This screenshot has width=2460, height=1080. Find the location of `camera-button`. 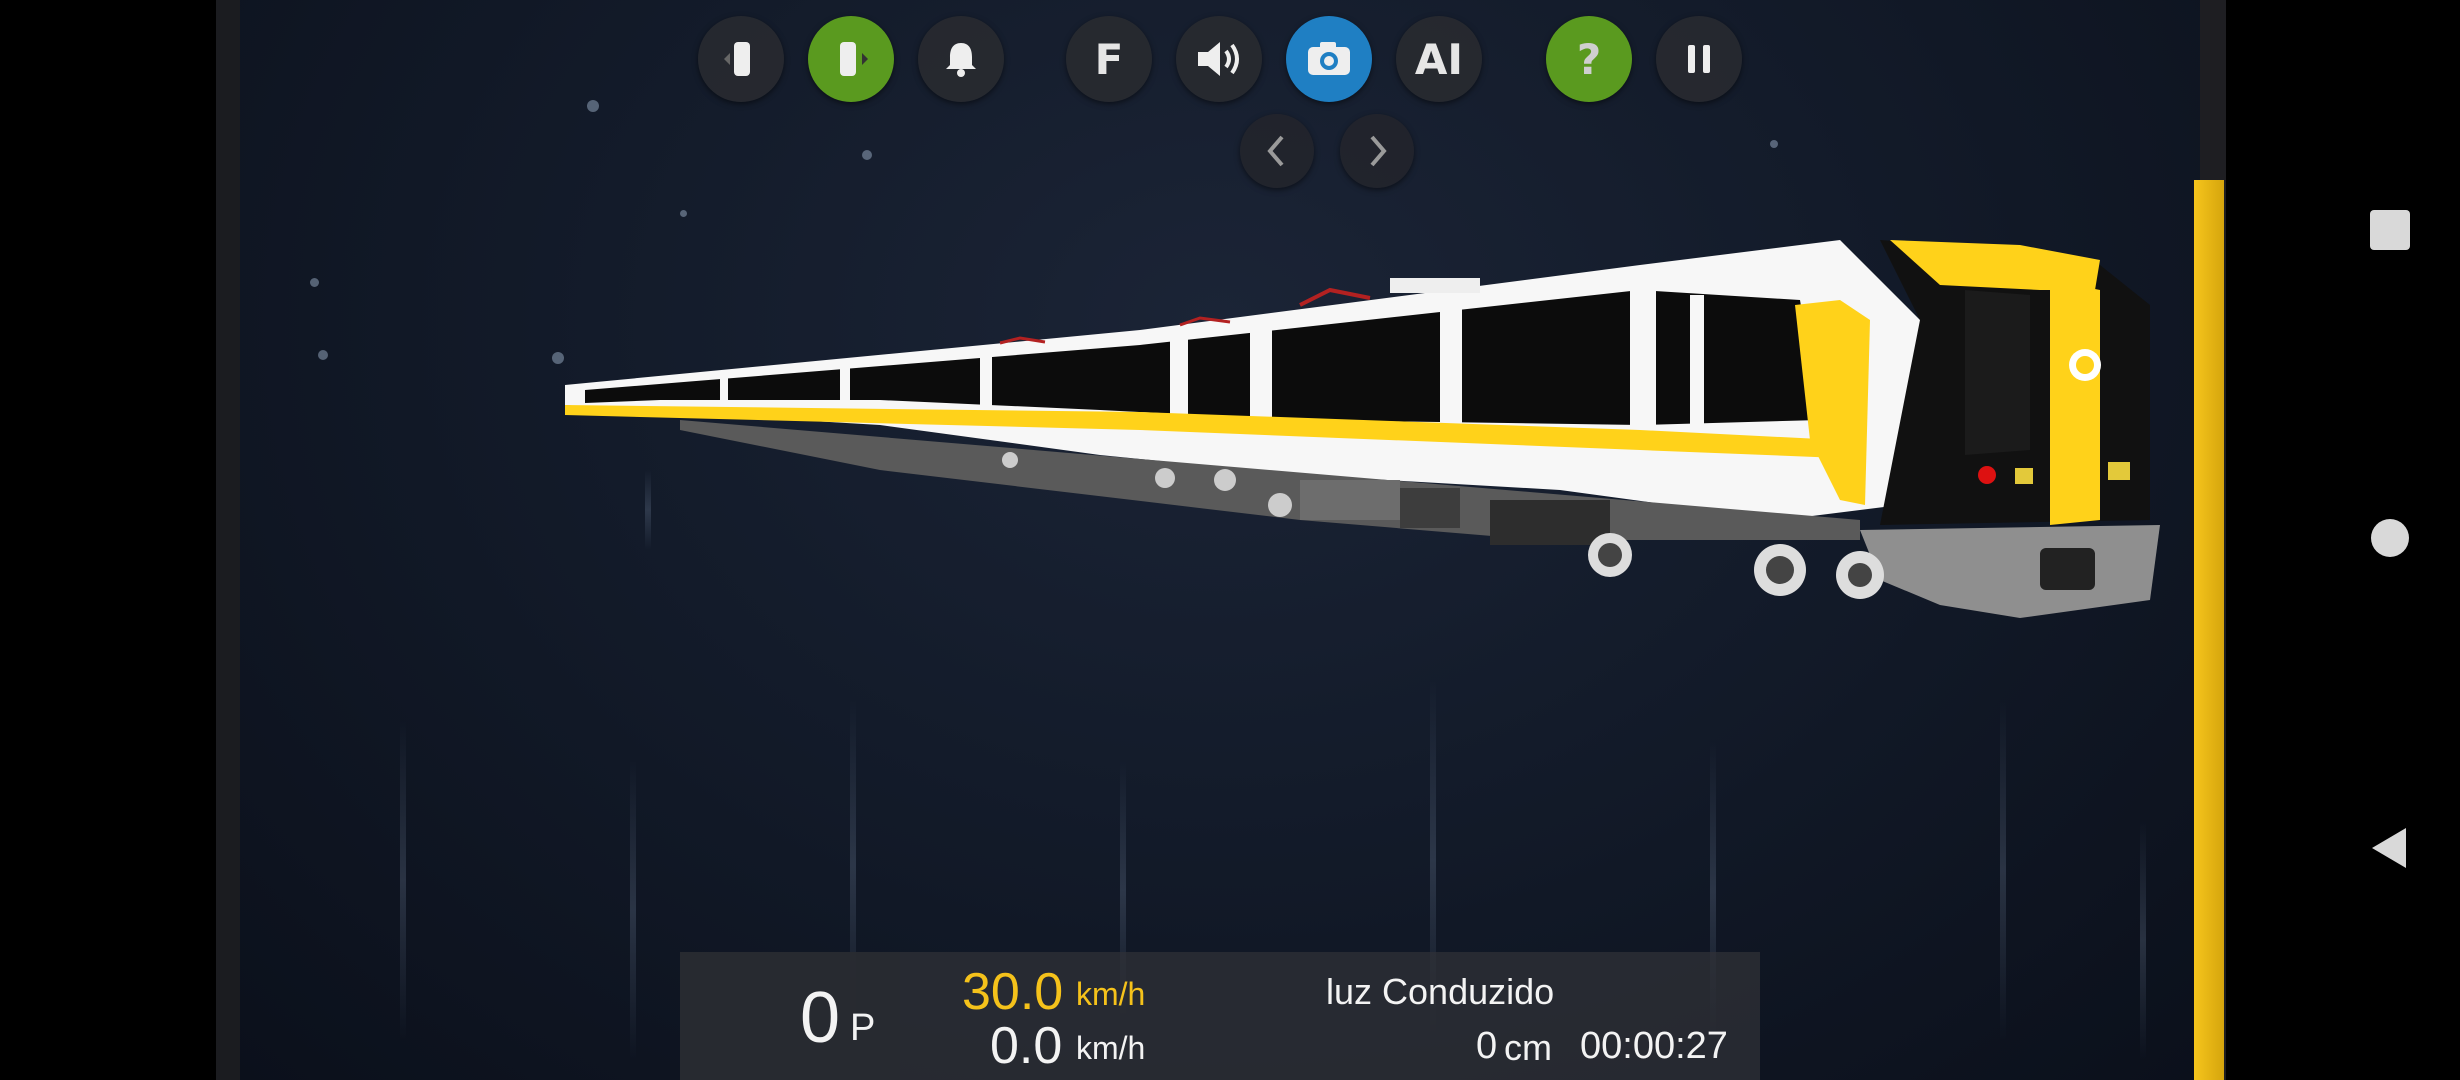

camera-button is located at coordinates (1329, 59).